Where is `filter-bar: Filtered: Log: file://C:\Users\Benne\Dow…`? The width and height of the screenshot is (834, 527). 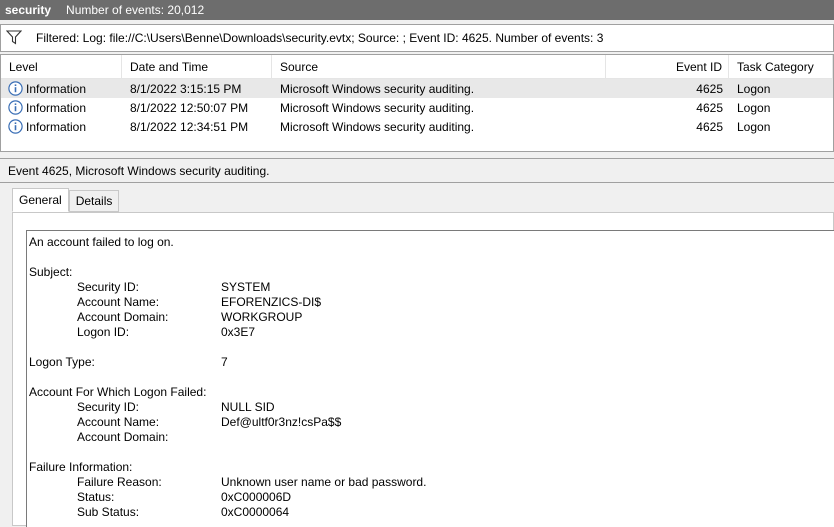 filter-bar: Filtered: Log: file://C:\Users\Benne\Dow… is located at coordinates (417, 38).